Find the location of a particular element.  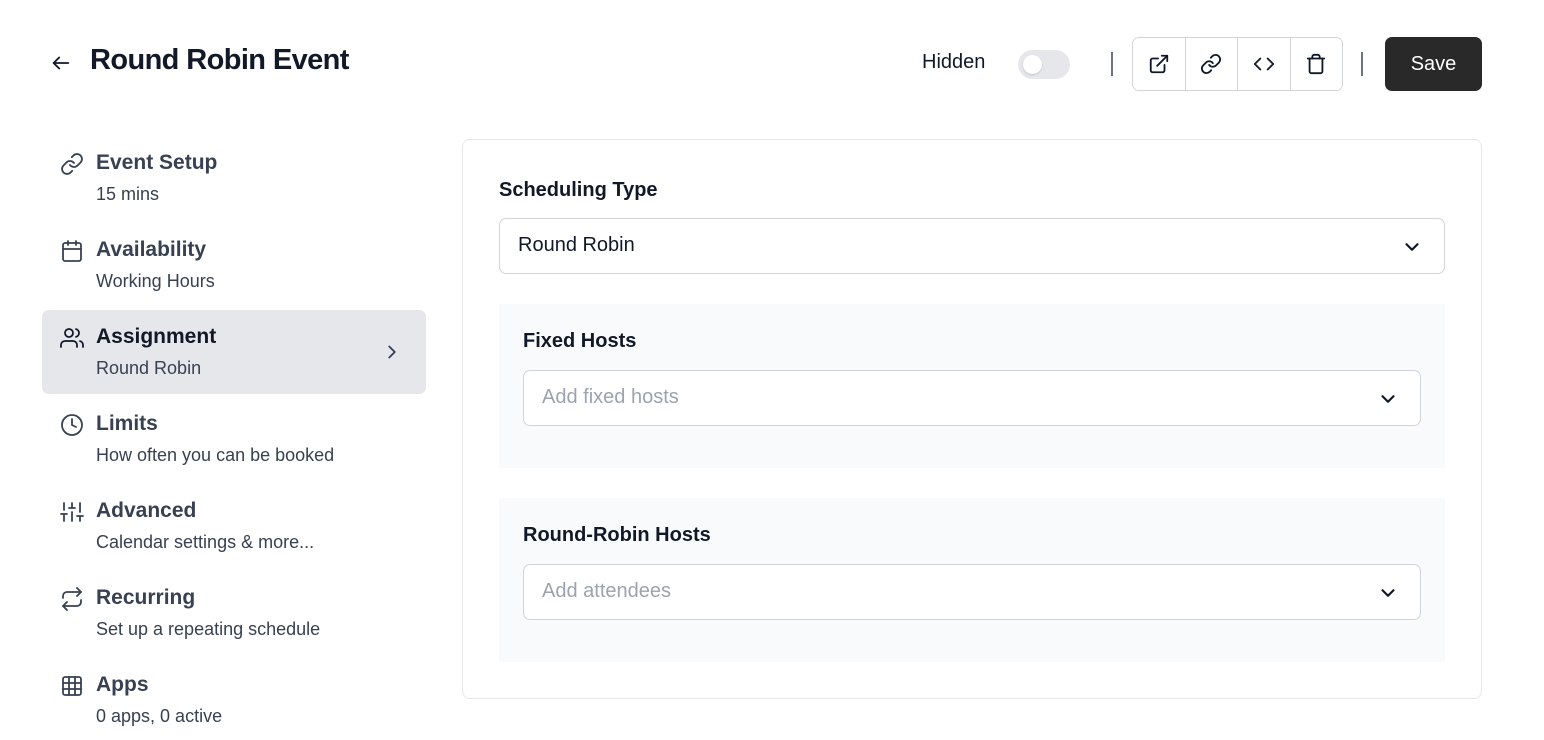

users-icon is located at coordinates (72, 338).